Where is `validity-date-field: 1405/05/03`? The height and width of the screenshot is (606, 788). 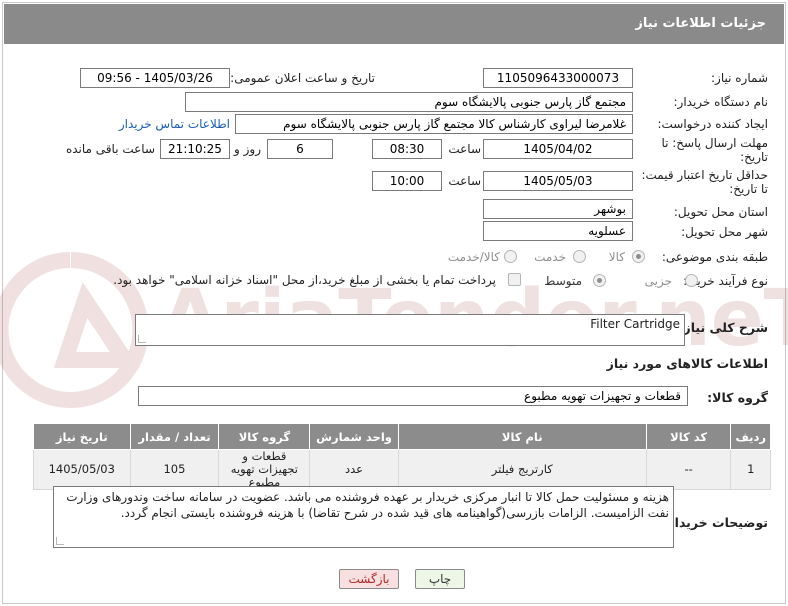 validity-date-field: 1405/05/03 is located at coordinates (558, 181).